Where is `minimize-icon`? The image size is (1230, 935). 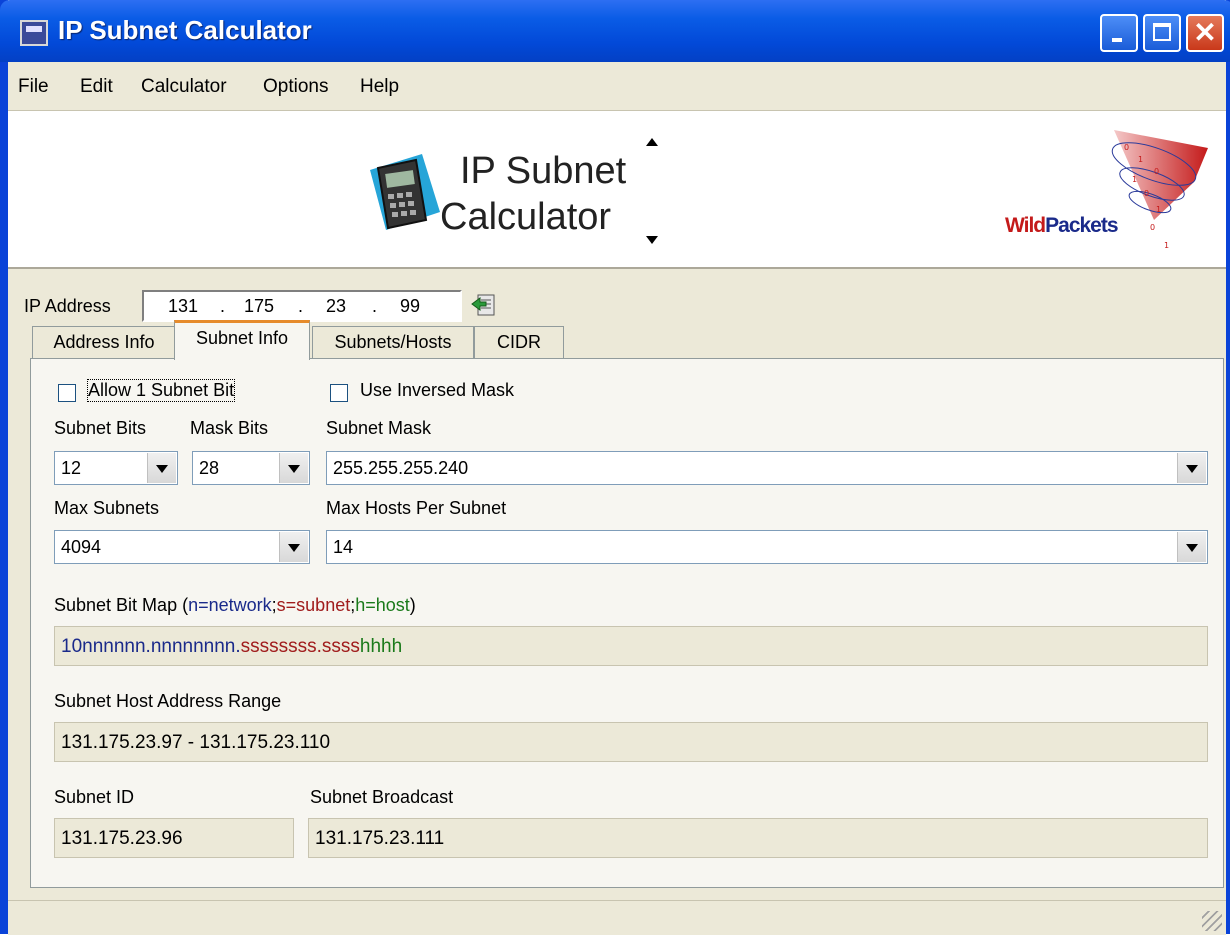
minimize-icon is located at coordinates (1117, 40).